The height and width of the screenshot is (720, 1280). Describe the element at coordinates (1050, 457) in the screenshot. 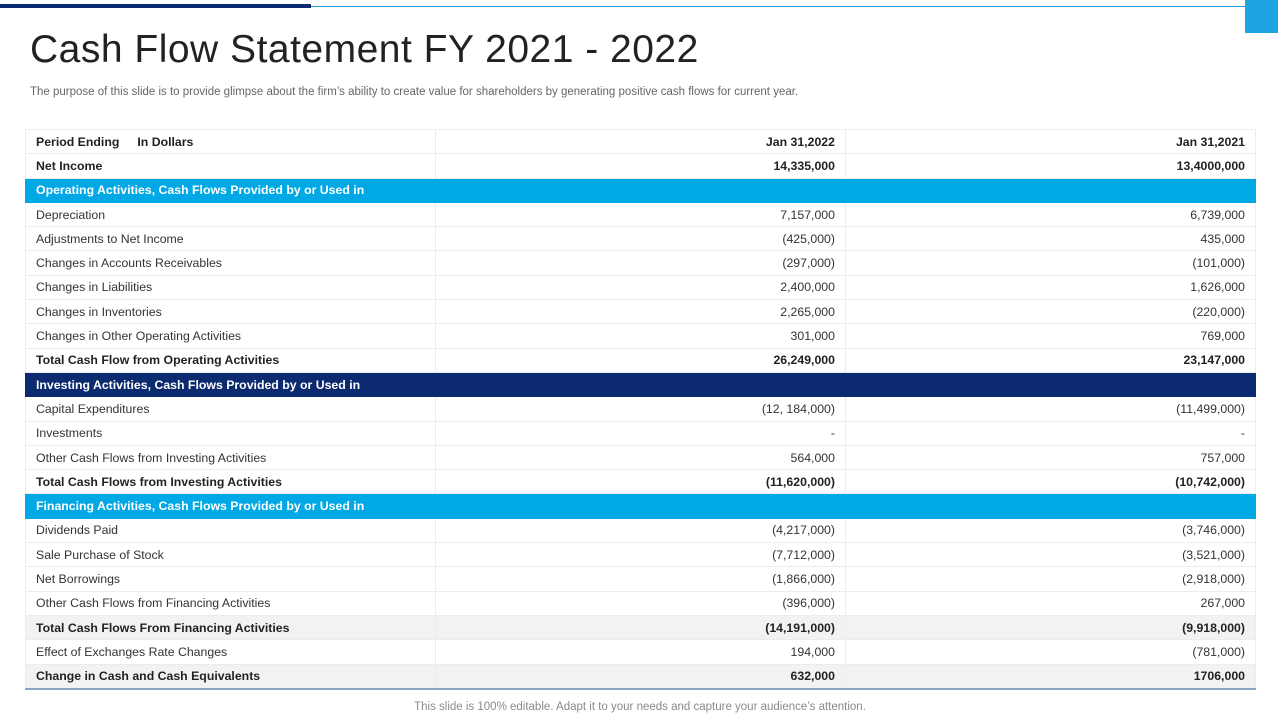

I see `row-value-2021: 757,000` at that location.